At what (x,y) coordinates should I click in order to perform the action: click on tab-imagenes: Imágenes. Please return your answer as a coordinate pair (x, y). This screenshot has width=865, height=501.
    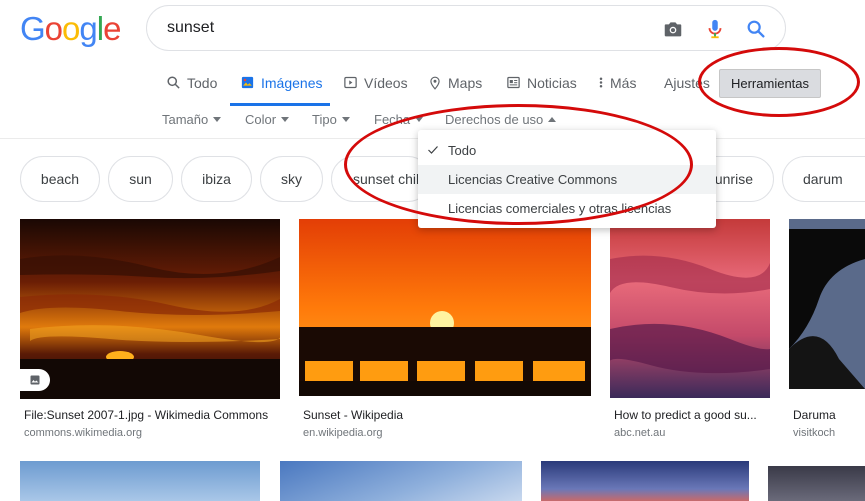
    Looking at the image, I should click on (280, 88).